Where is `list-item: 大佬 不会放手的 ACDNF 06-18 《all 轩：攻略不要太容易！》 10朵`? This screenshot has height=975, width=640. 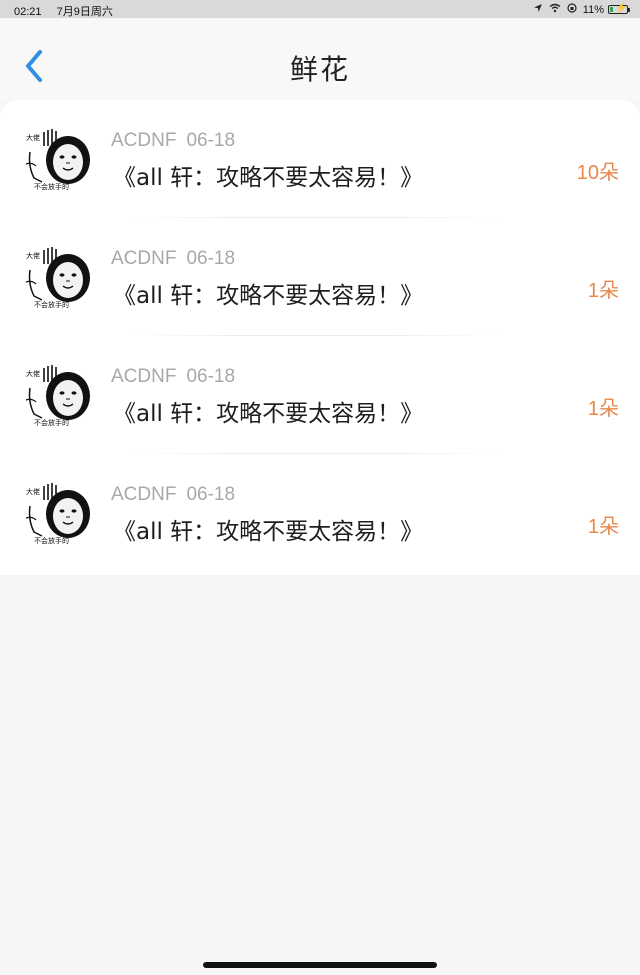 list-item: 大佬 不会放手的 ACDNF 06-18 《all 轩：攻略不要太容易！》 10朵 is located at coordinates (320, 159).